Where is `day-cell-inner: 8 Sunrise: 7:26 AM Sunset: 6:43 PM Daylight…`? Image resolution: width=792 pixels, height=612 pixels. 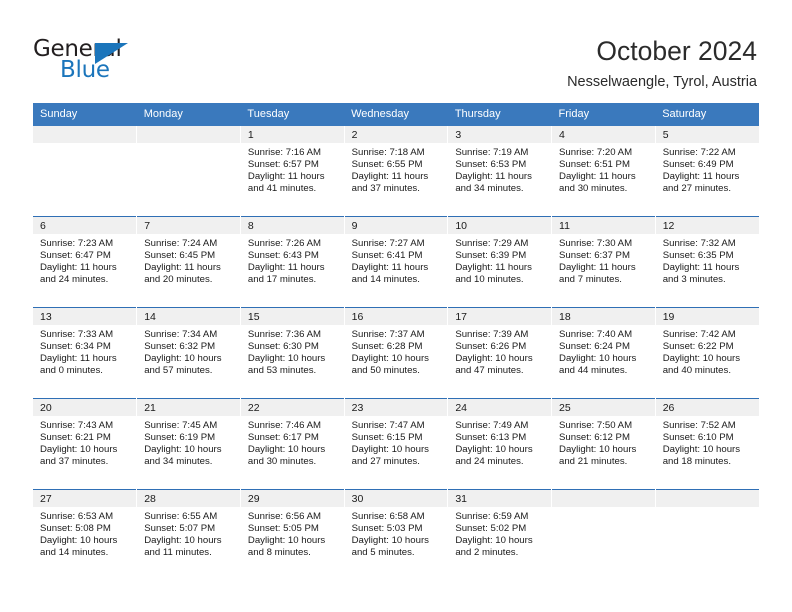
day-cell-inner: 8 Sunrise: 7:26 AM Sunset: 6:43 PM Daylight… is located at coordinates (292, 262).